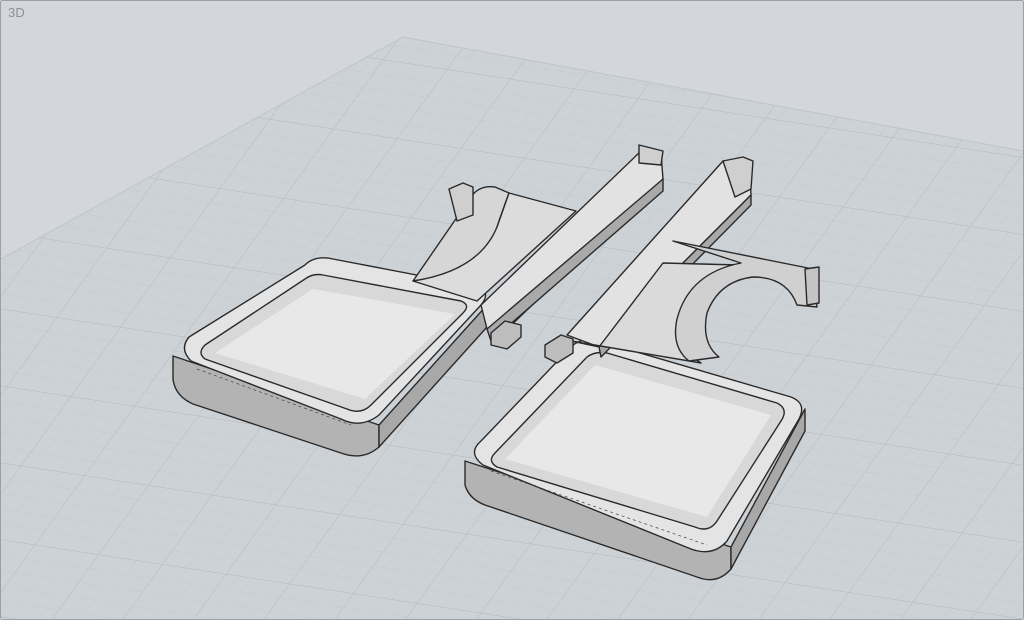  I want to click on viewport-label: 3D, so click(17, 12).